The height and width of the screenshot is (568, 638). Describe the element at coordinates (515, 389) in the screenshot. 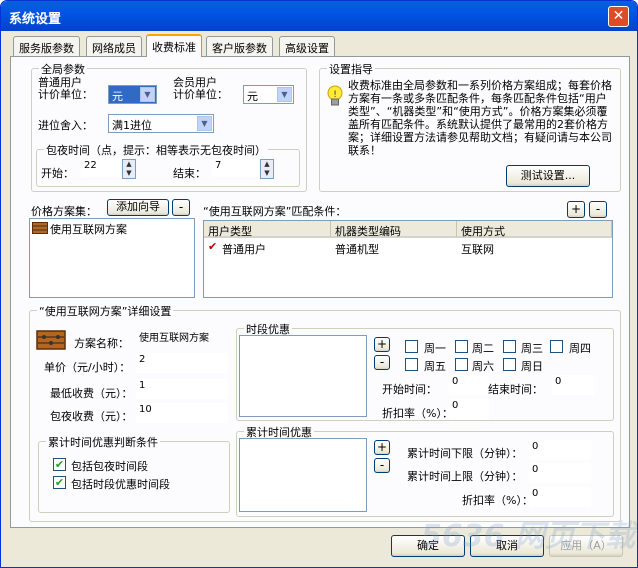

I see `period-end-label: 结束时间：` at that location.